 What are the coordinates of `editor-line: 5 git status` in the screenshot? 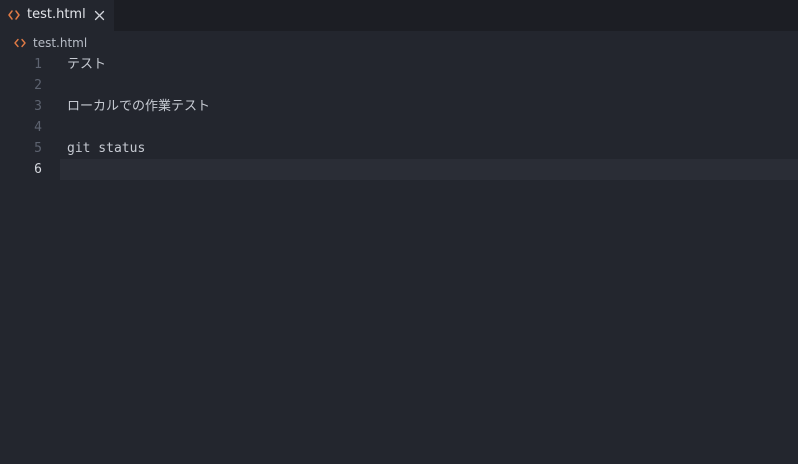 It's located at (399, 148).